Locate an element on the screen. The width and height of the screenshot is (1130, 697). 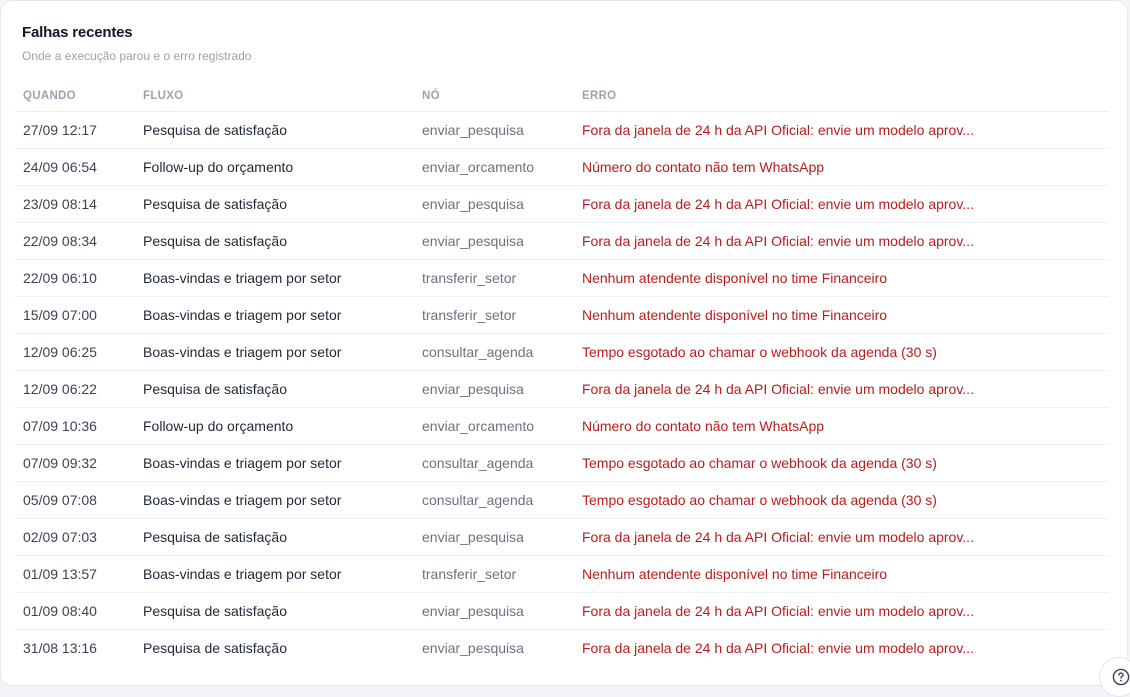
cell-when: 22/09 06:10 is located at coordinates (75, 278).